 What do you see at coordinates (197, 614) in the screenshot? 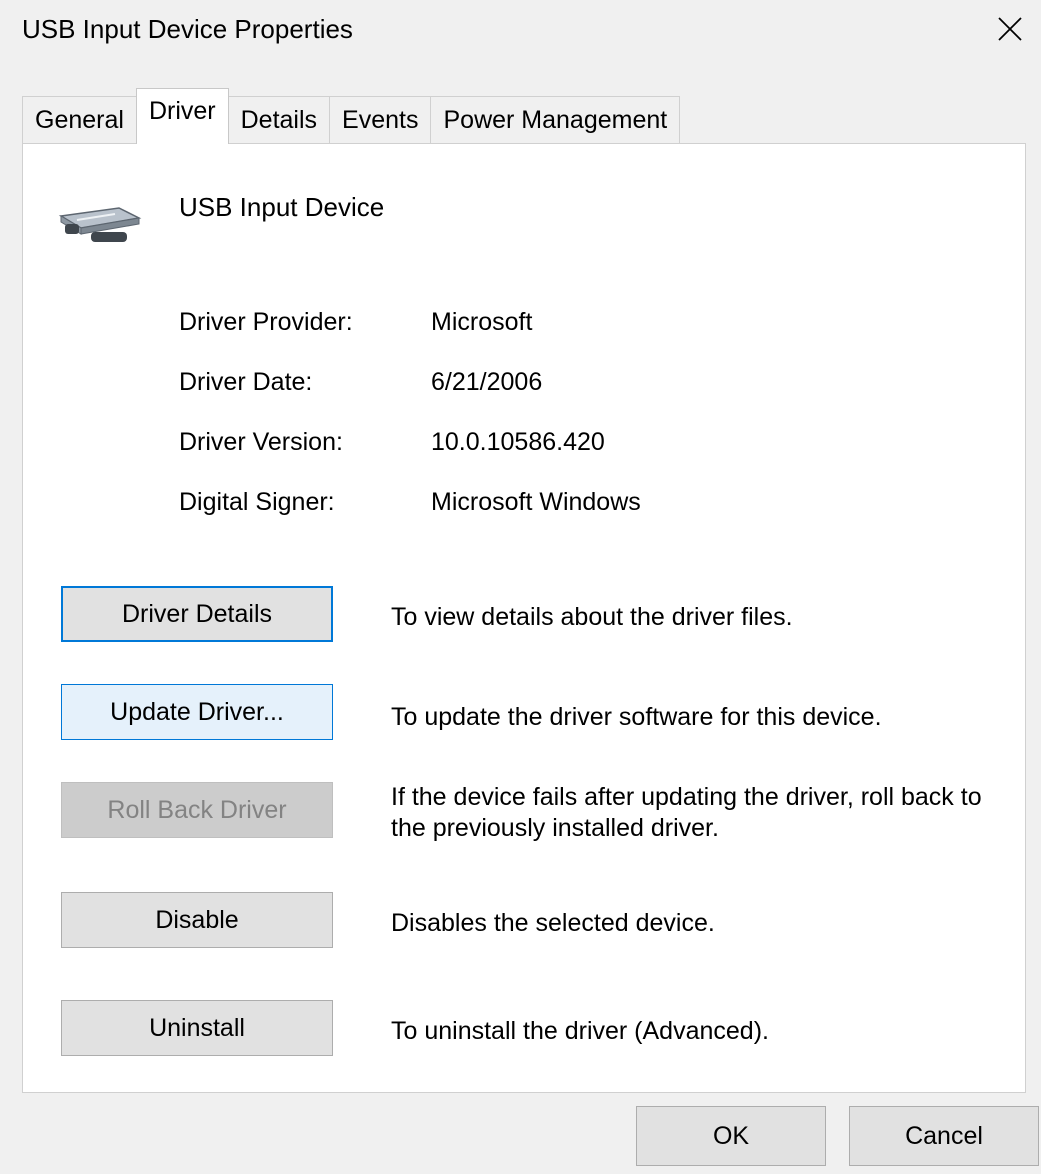
I see `driver-details-button: Driver Details` at bounding box center [197, 614].